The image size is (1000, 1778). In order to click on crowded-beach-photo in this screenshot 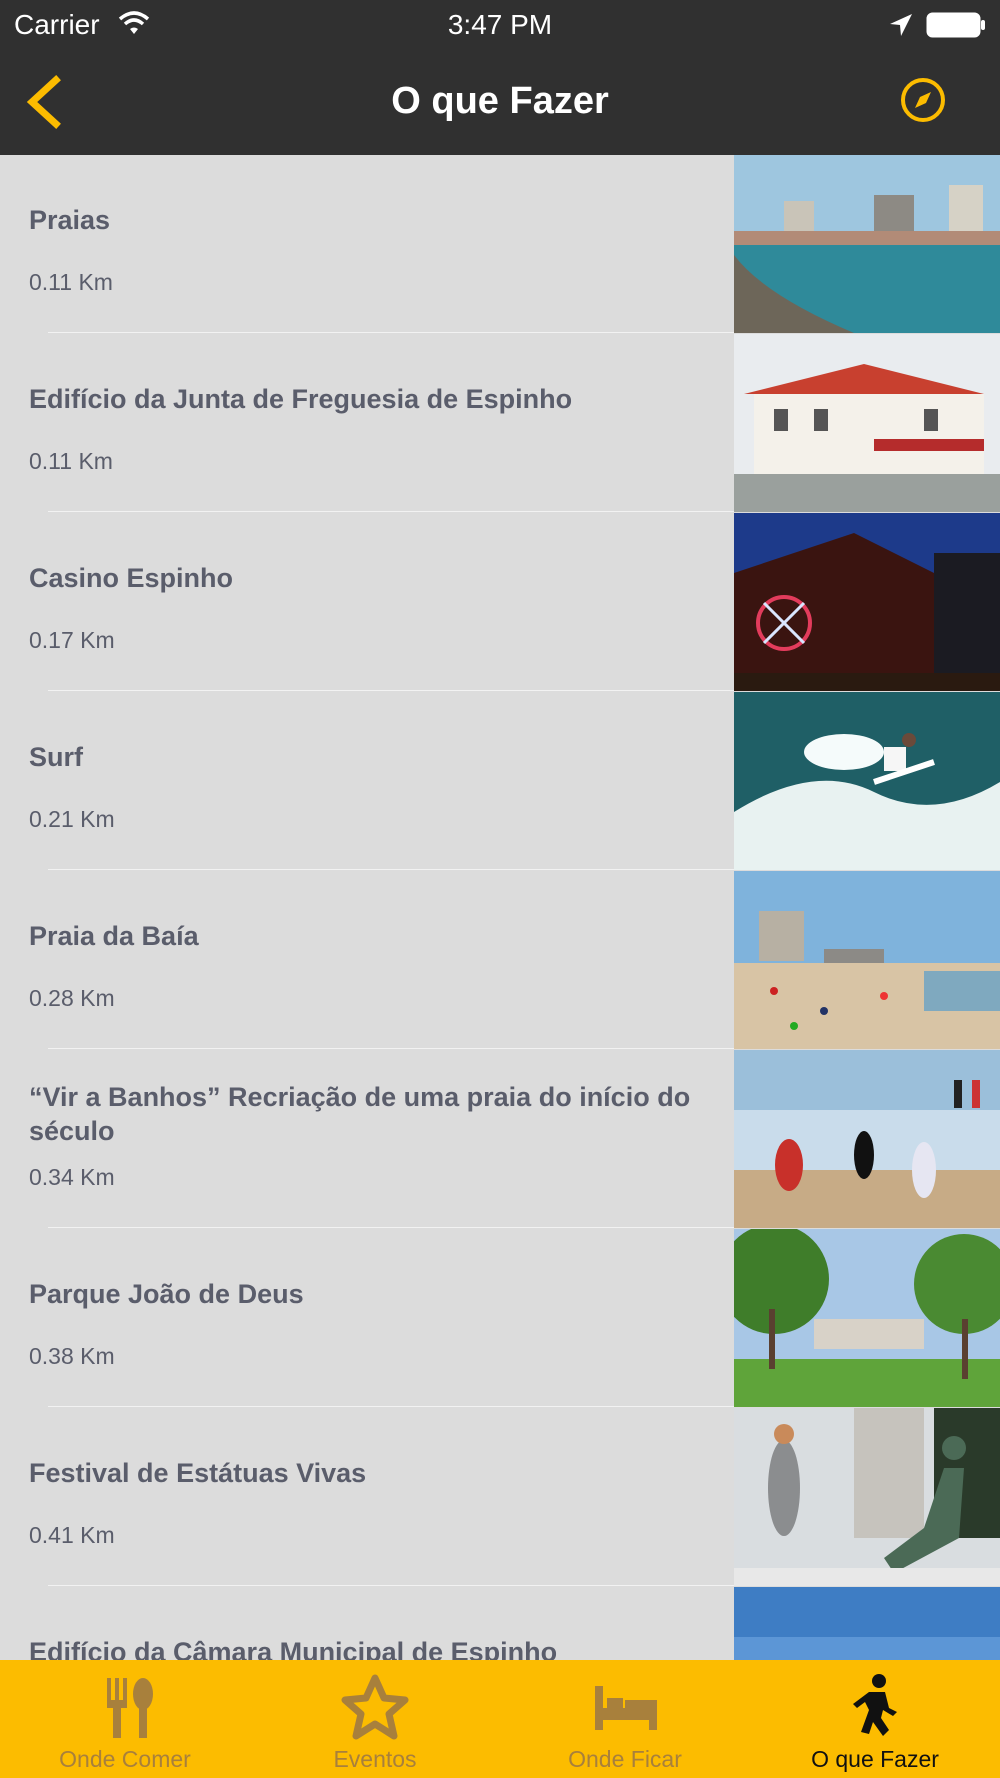, I will do `click(867, 960)`.